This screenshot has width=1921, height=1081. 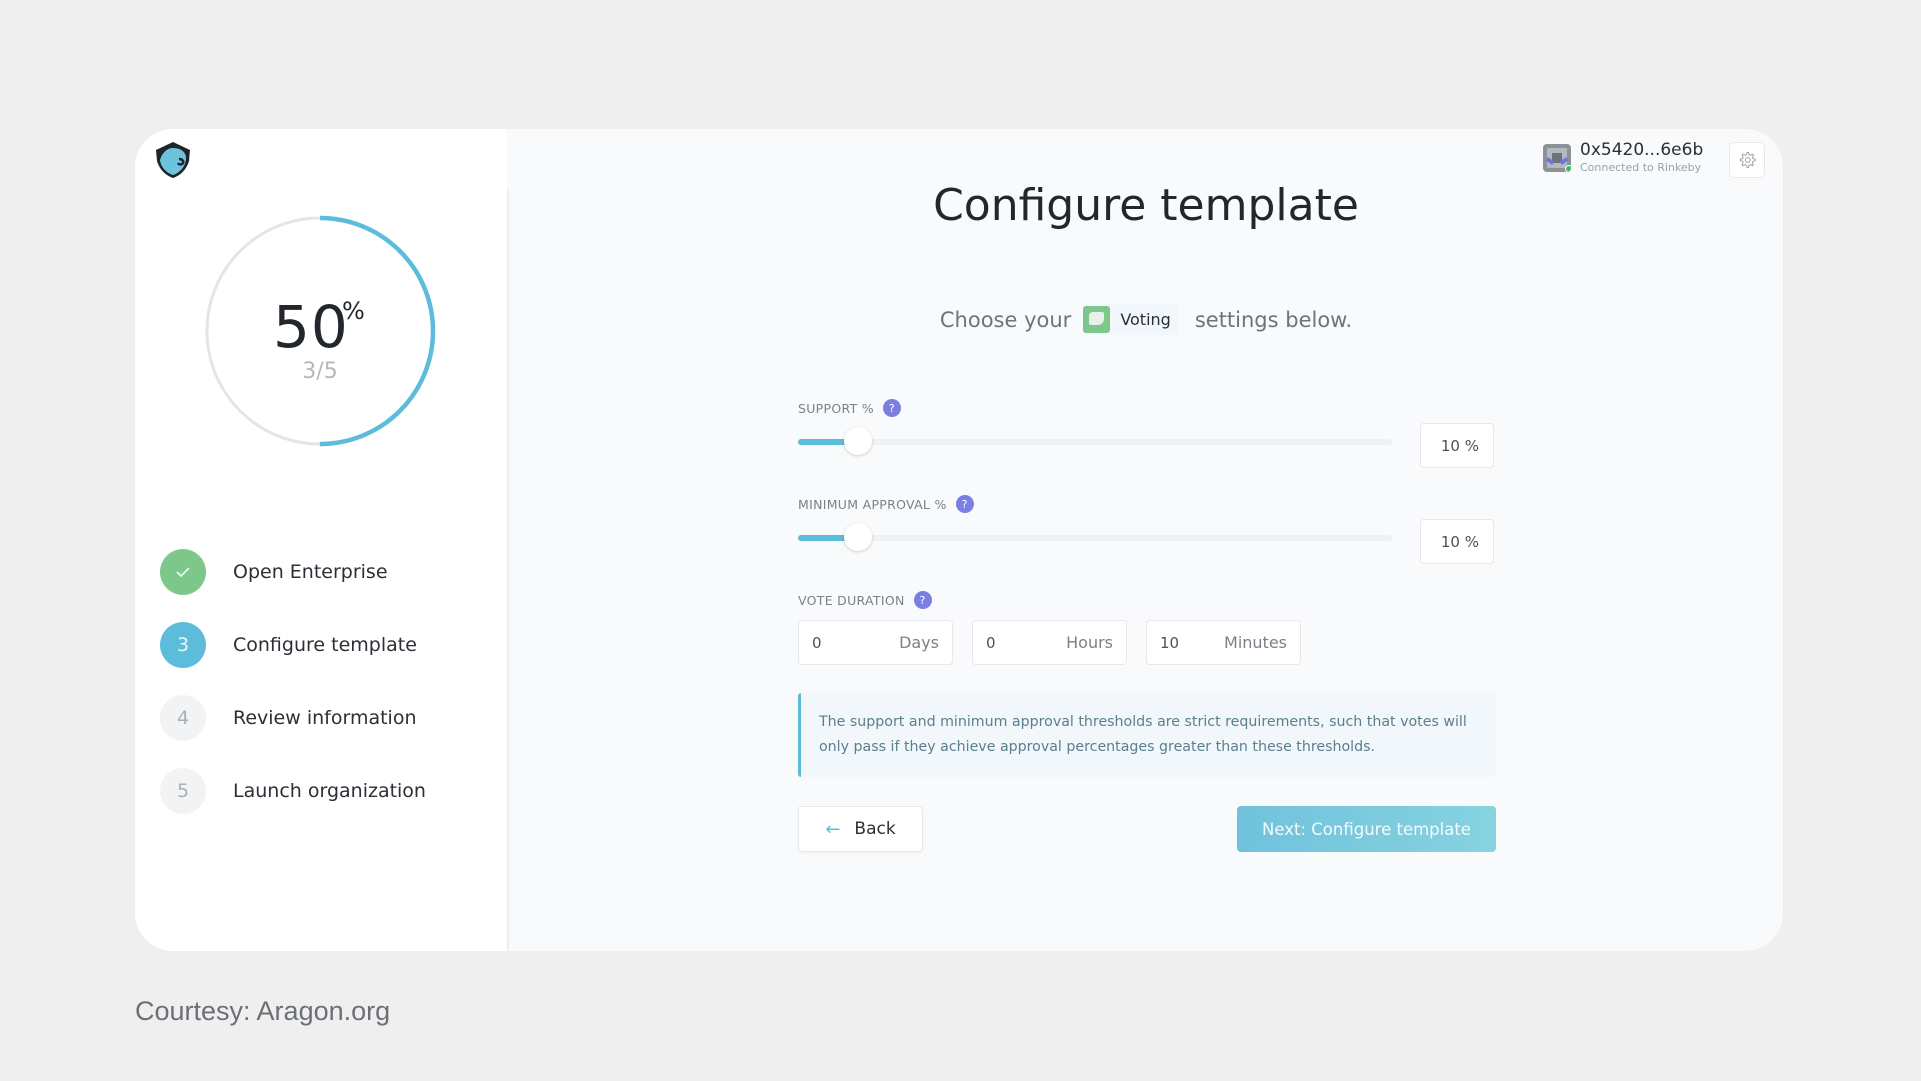 What do you see at coordinates (836, 408) in the screenshot?
I see `support-label-text: SUPPORT %` at bounding box center [836, 408].